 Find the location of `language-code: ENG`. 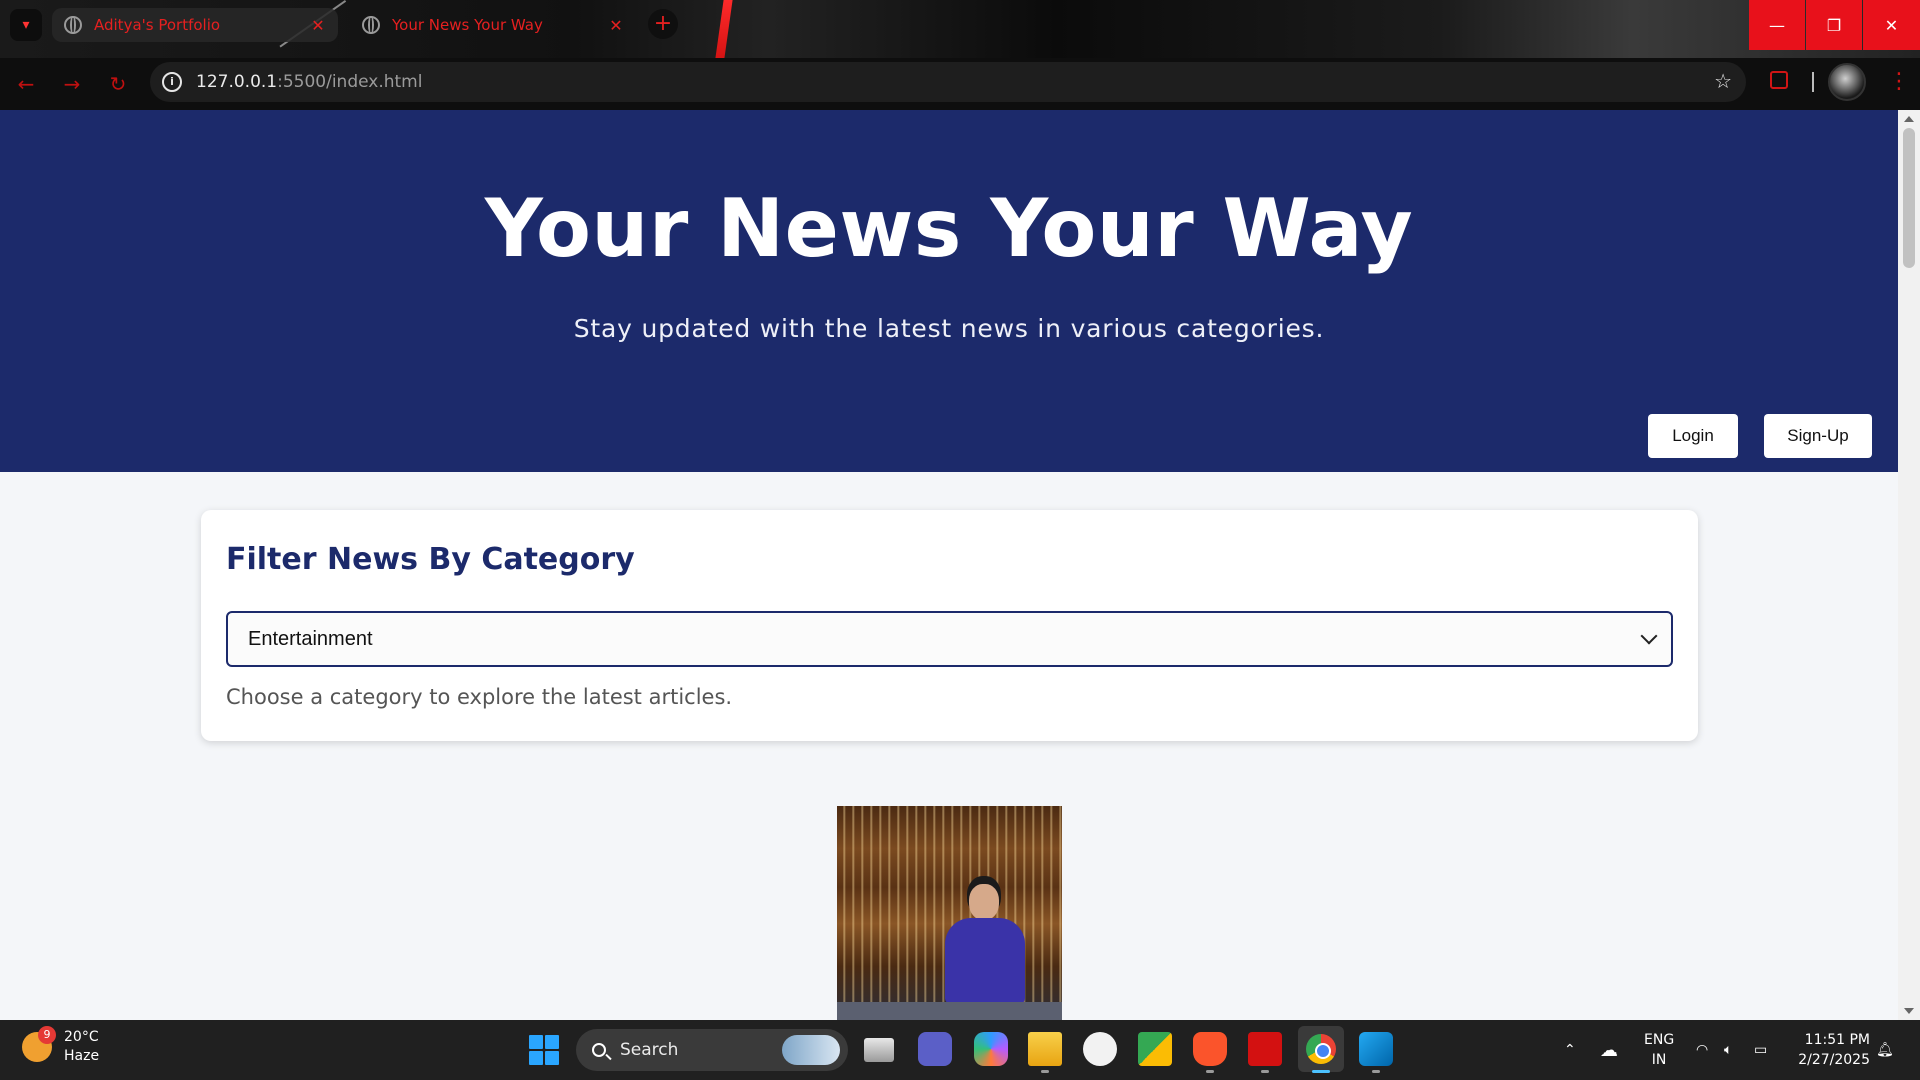

language-code: ENG is located at coordinates (1659, 1040).